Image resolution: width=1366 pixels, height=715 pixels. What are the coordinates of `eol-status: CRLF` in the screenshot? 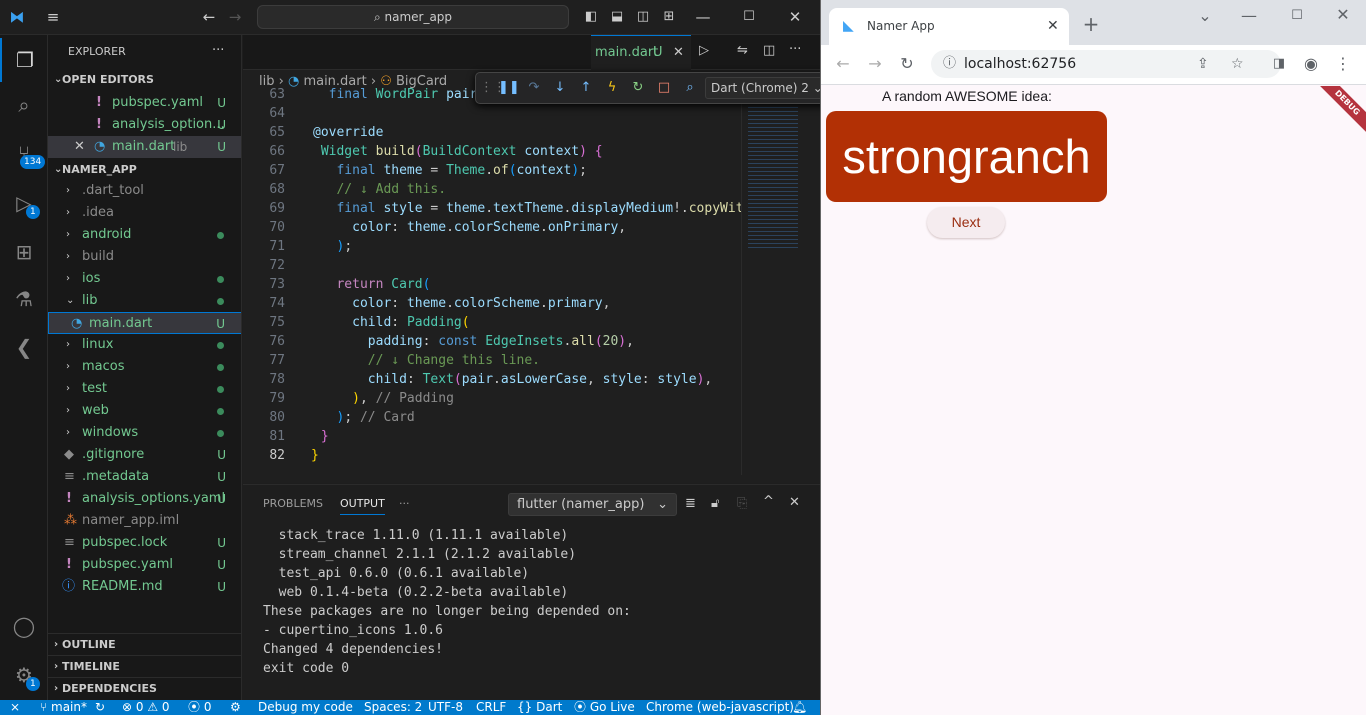 It's located at (491, 707).